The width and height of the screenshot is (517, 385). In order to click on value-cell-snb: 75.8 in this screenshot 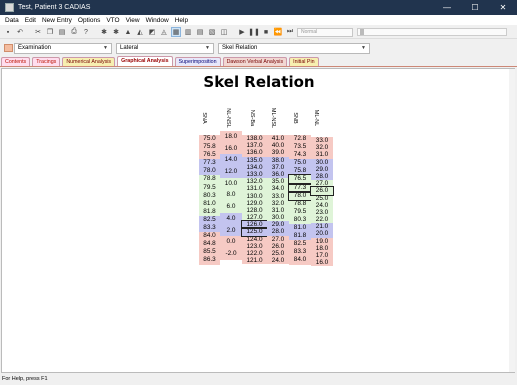, I will do `click(300, 171)`.